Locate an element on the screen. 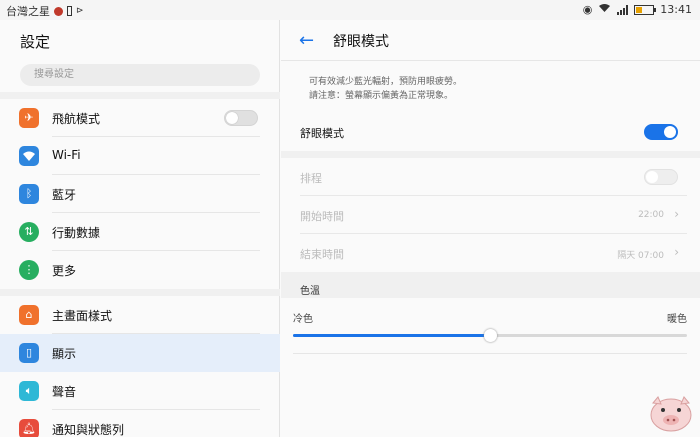 This screenshot has height=437, width=700. back-arrow-icon: ← is located at coordinates (306, 40).